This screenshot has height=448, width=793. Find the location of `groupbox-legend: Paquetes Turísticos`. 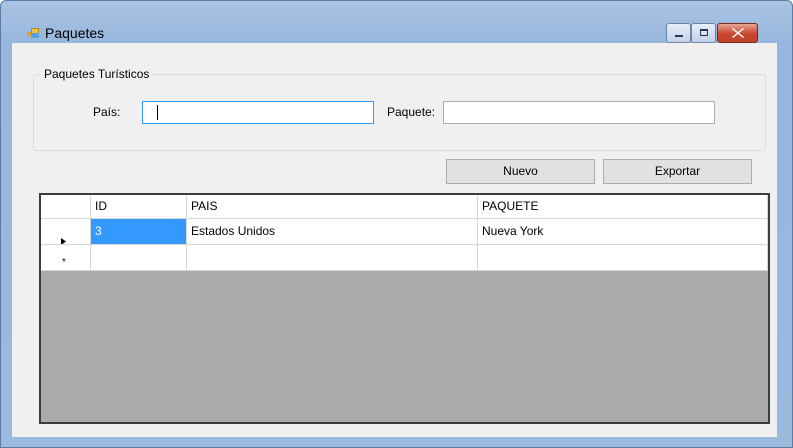

groupbox-legend: Paquetes Turísticos is located at coordinates (97, 74).